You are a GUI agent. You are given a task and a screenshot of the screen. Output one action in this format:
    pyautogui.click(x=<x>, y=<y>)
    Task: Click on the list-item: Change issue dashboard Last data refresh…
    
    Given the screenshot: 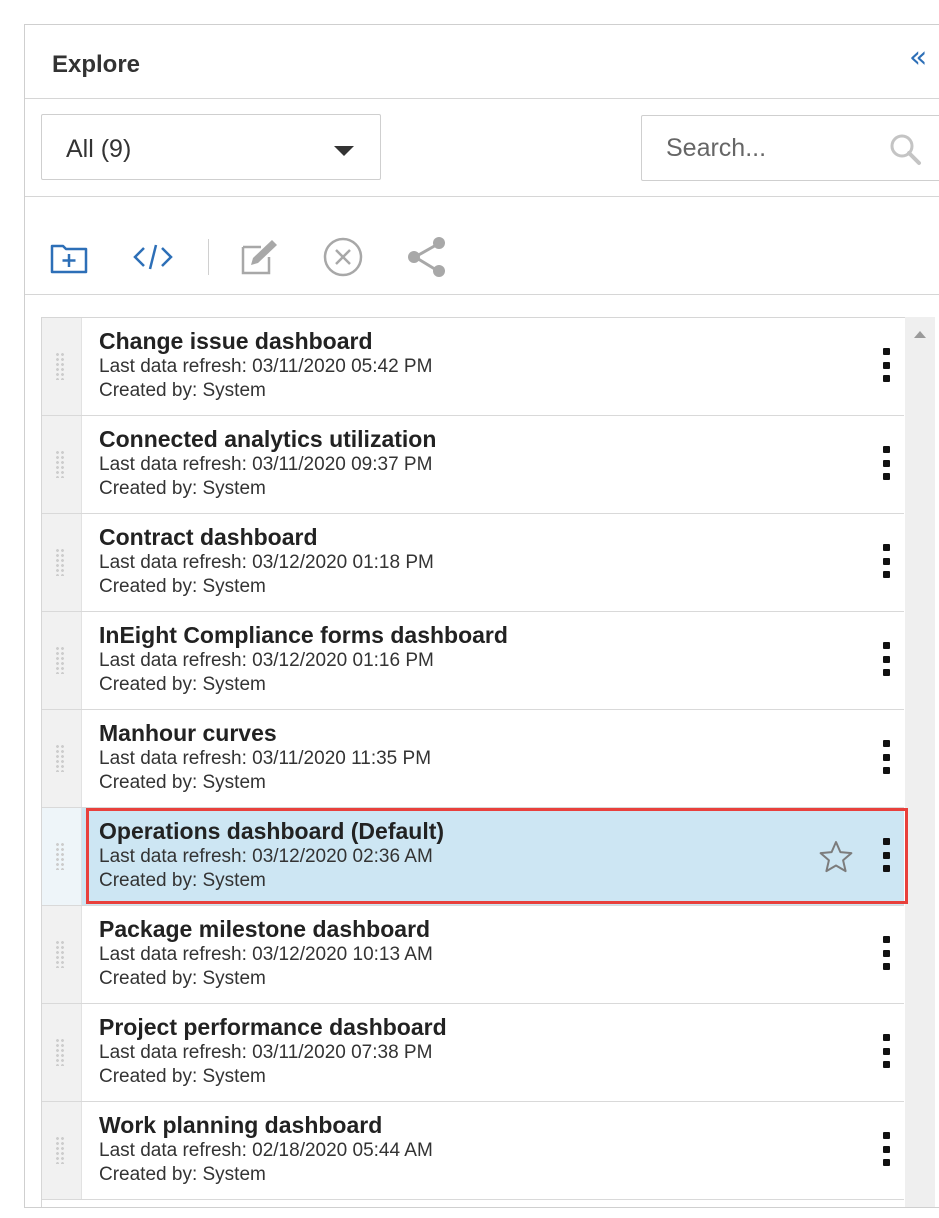 What is the action you would take?
    pyautogui.click(x=473, y=367)
    